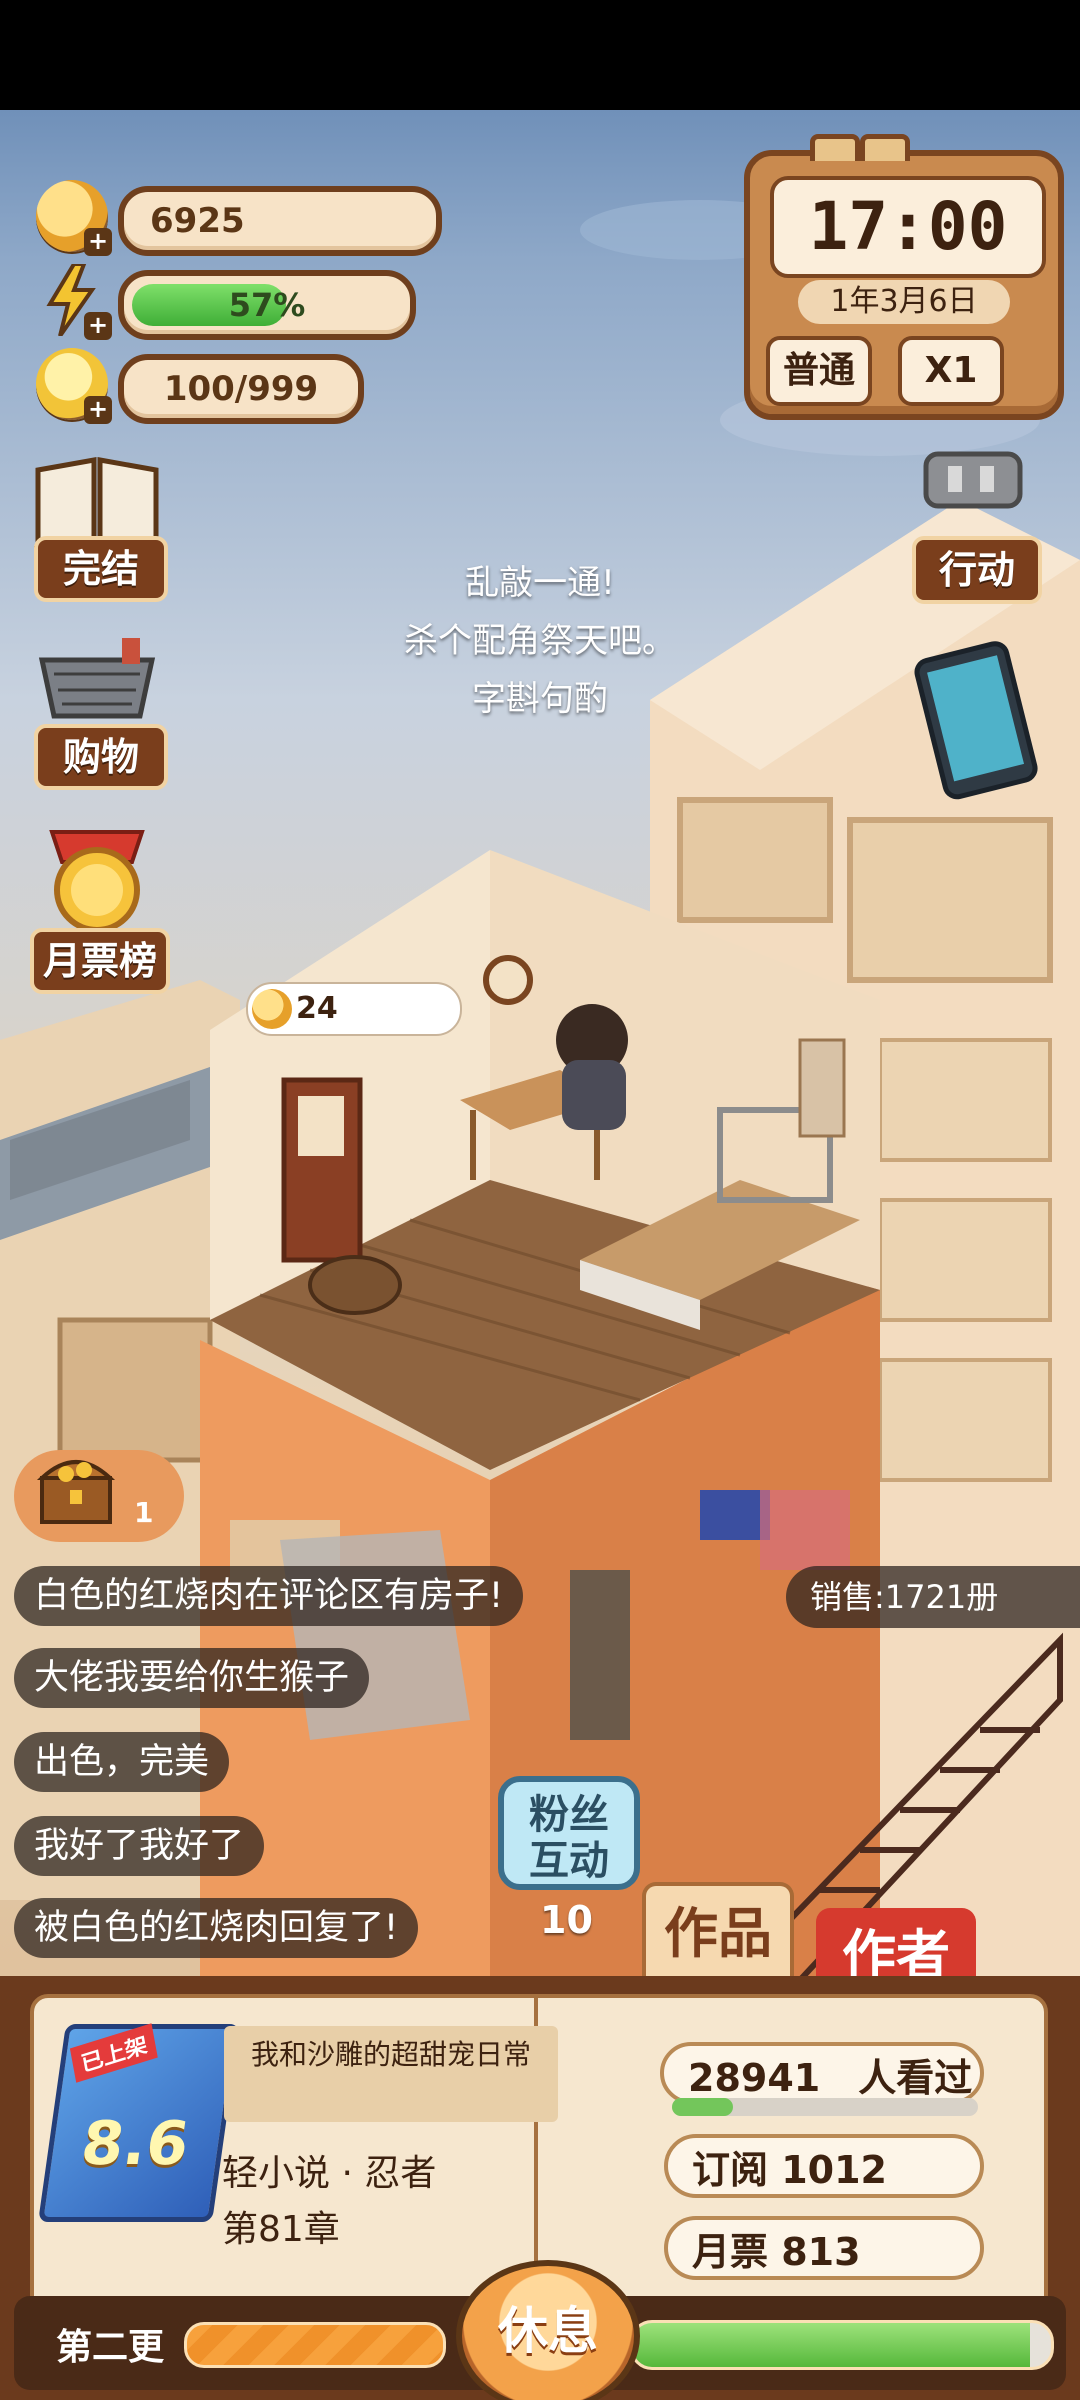  Describe the element at coordinates (329, 2173) in the screenshot. I see `book-genre: 轻小说 · 忍者` at that location.